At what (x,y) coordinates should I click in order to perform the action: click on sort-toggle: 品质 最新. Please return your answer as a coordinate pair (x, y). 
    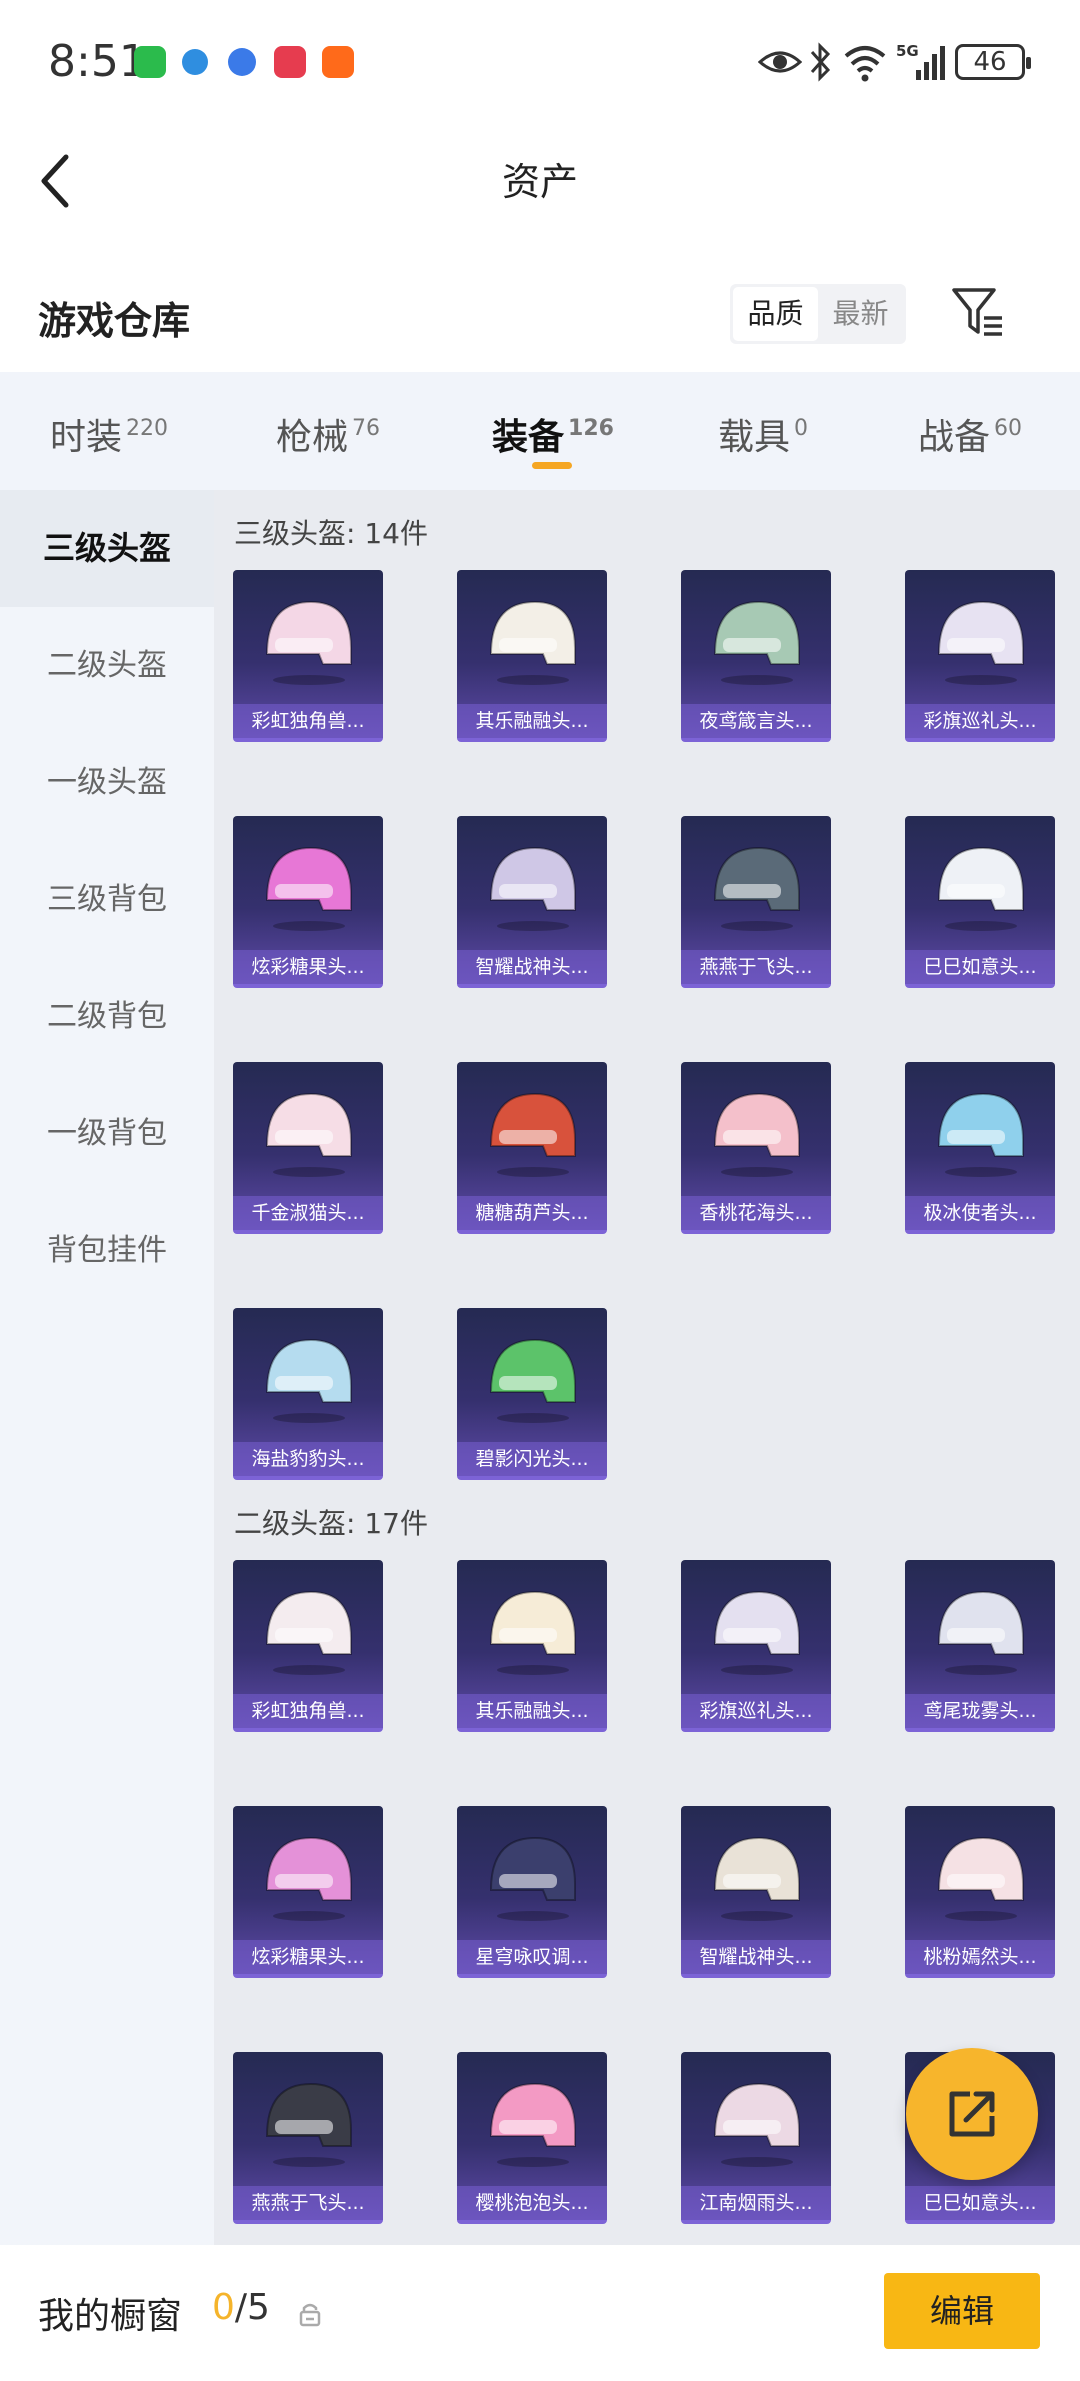
    Looking at the image, I should click on (818, 314).